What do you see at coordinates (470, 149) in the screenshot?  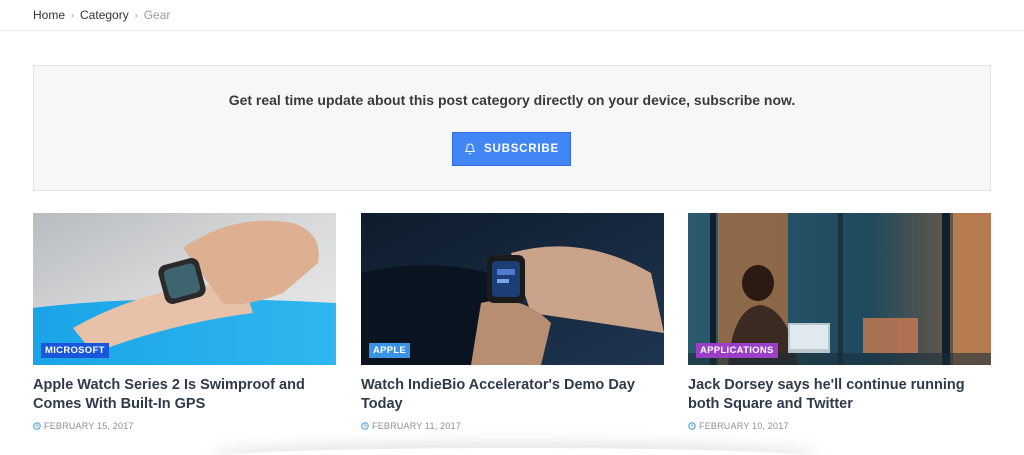 I see `bell-icon` at bounding box center [470, 149].